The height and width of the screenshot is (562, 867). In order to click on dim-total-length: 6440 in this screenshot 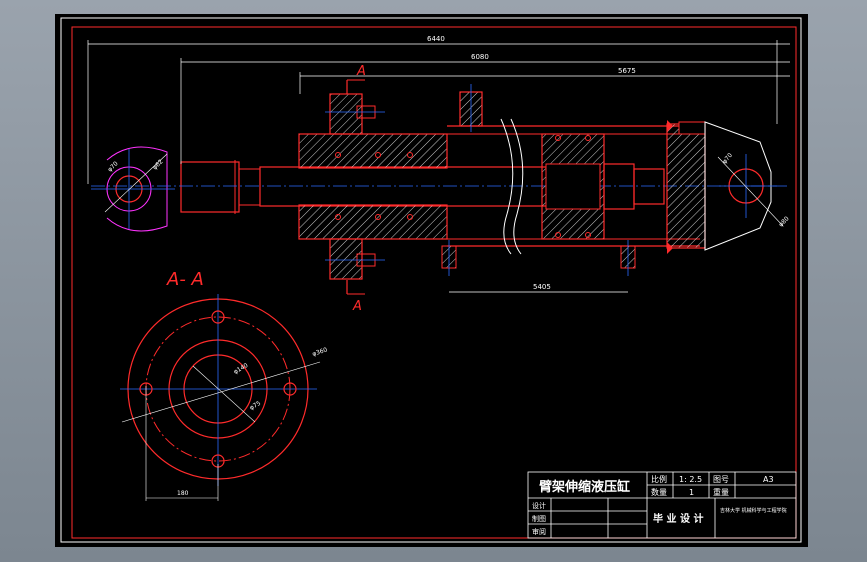, I will do `click(436, 39)`.